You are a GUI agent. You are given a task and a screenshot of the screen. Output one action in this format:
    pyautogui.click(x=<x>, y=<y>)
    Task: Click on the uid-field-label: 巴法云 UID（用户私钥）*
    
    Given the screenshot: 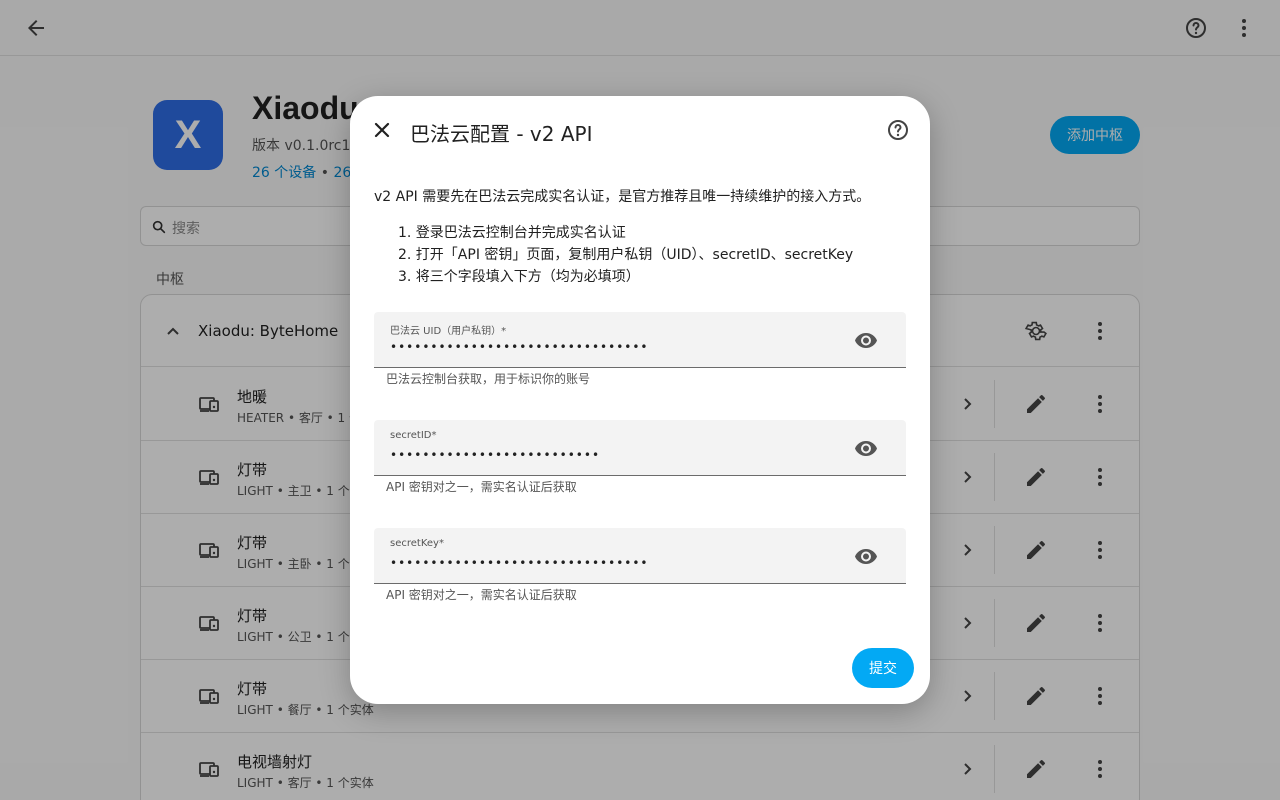 What is the action you would take?
    pyautogui.click(x=448, y=331)
    